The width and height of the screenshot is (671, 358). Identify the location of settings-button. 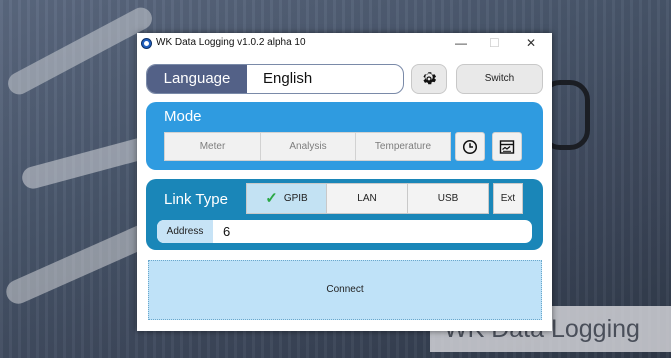
(429, 79).